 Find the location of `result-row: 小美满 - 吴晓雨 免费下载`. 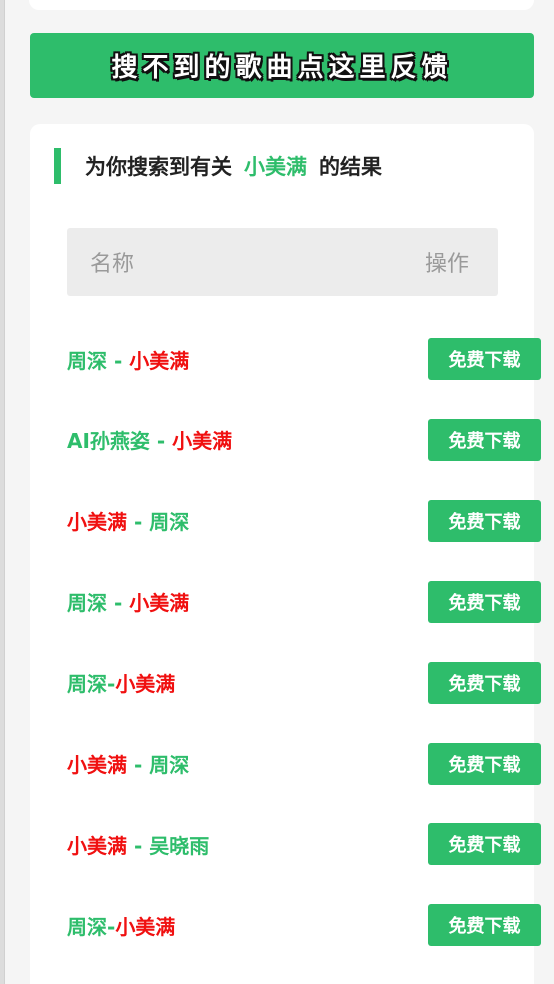

result-row: 小美满 - 吴晓雨 免费下载 is located at coordinates (304, 844).